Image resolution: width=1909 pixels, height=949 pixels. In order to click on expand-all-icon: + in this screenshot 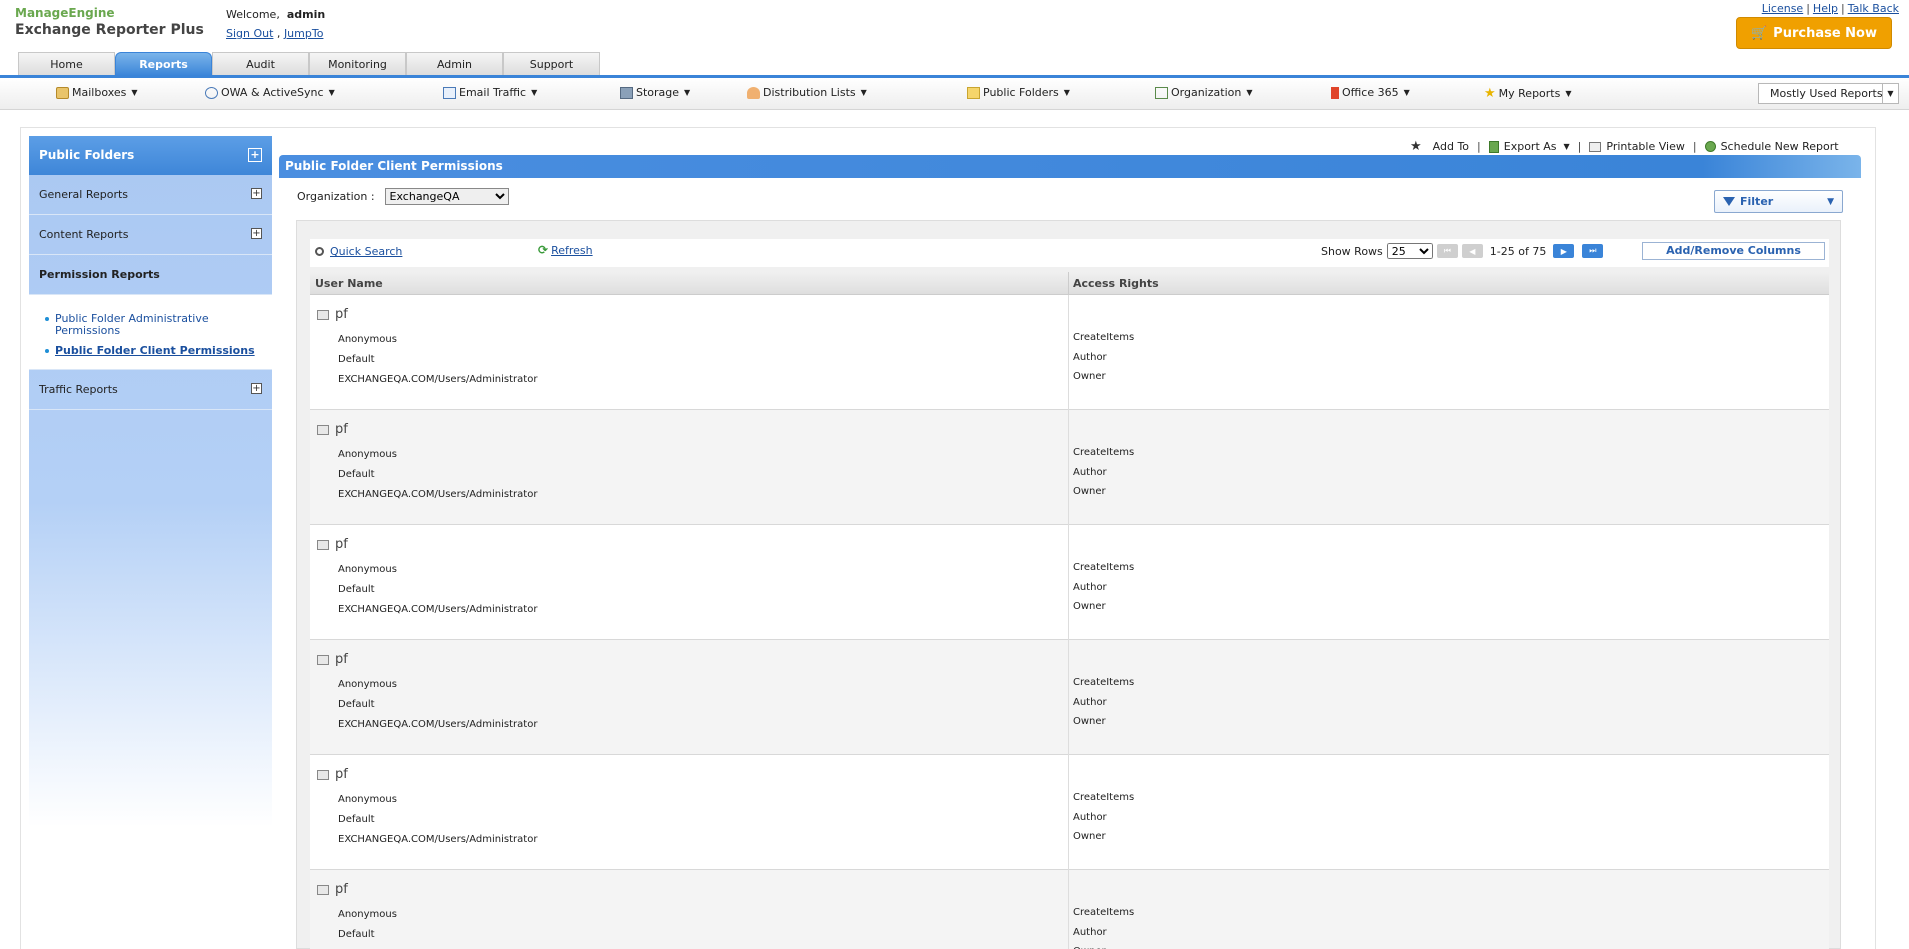, I will do `click(255, 155)`.